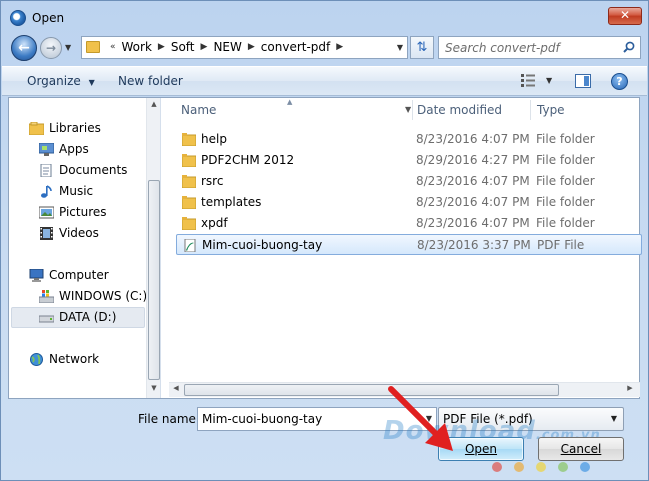 This screenshot has width=649, height=481. What do you see at coordinates (36, 128) in the screenshot?
I see `libraries-icon` at bounding box center [36, 128].